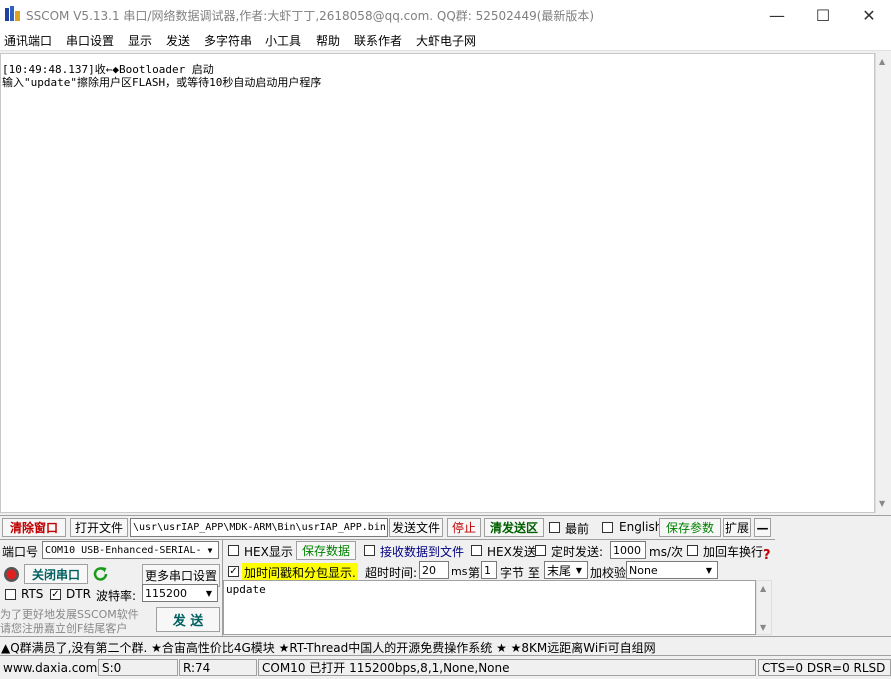 This screenshot has height=679, width=891. Describe the element at coordinates (12, 13) in the screenshot. I see `app-icon` at that location.